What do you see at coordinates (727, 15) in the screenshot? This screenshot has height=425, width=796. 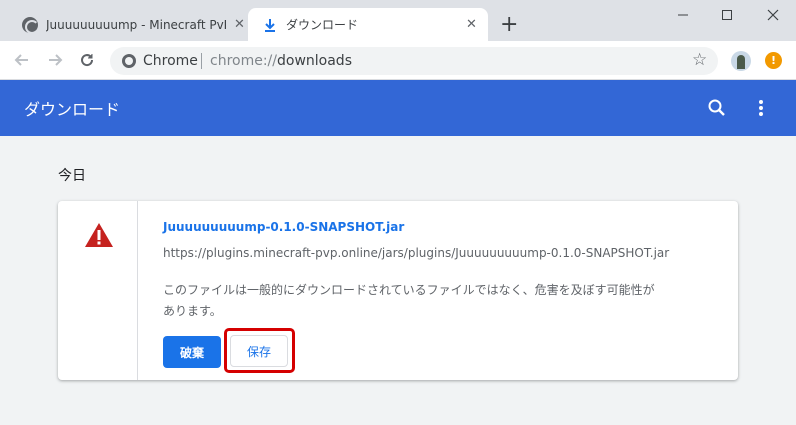 I see `maximize-button` at bounding box center [727, 15].